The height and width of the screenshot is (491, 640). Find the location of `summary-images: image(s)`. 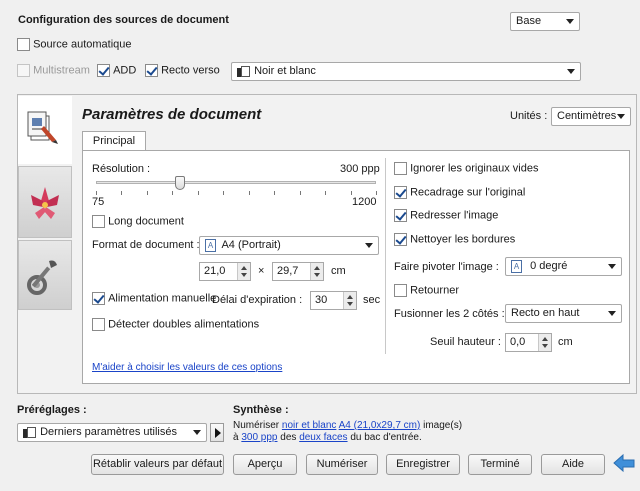

summary-images: image(s) is located at coordinates (443, 425).